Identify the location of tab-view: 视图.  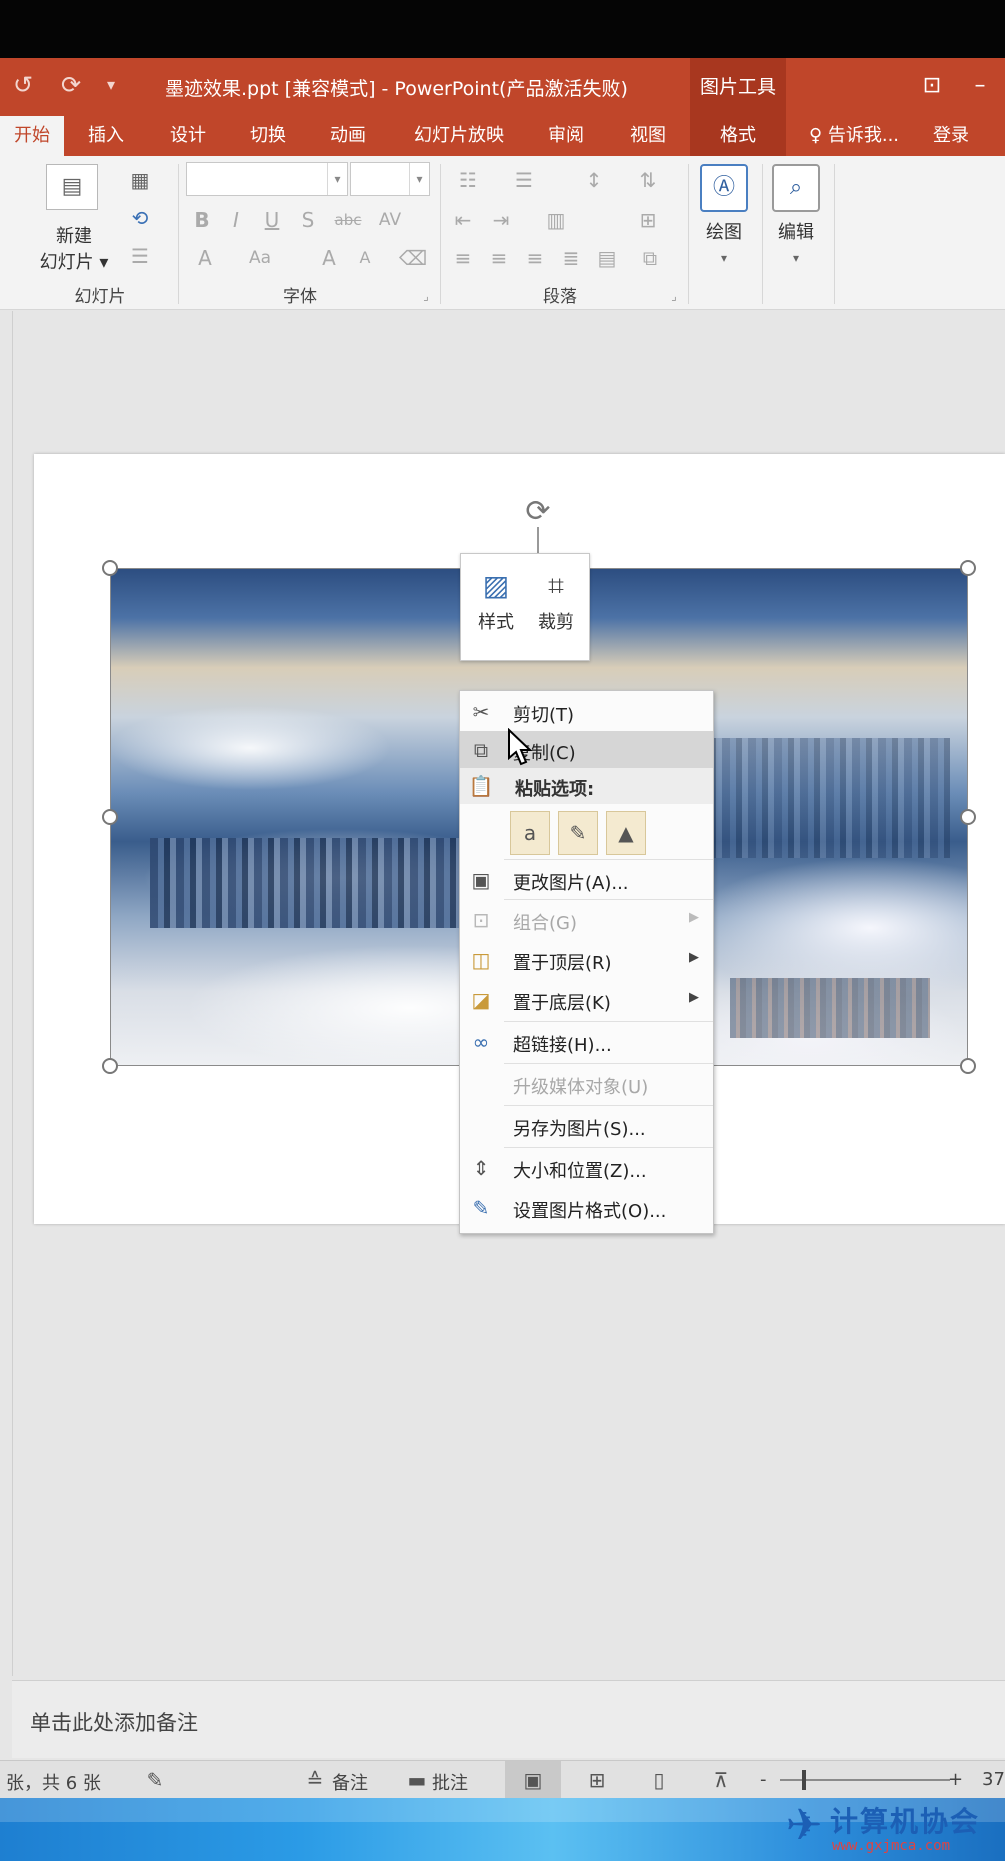
(648, 136).